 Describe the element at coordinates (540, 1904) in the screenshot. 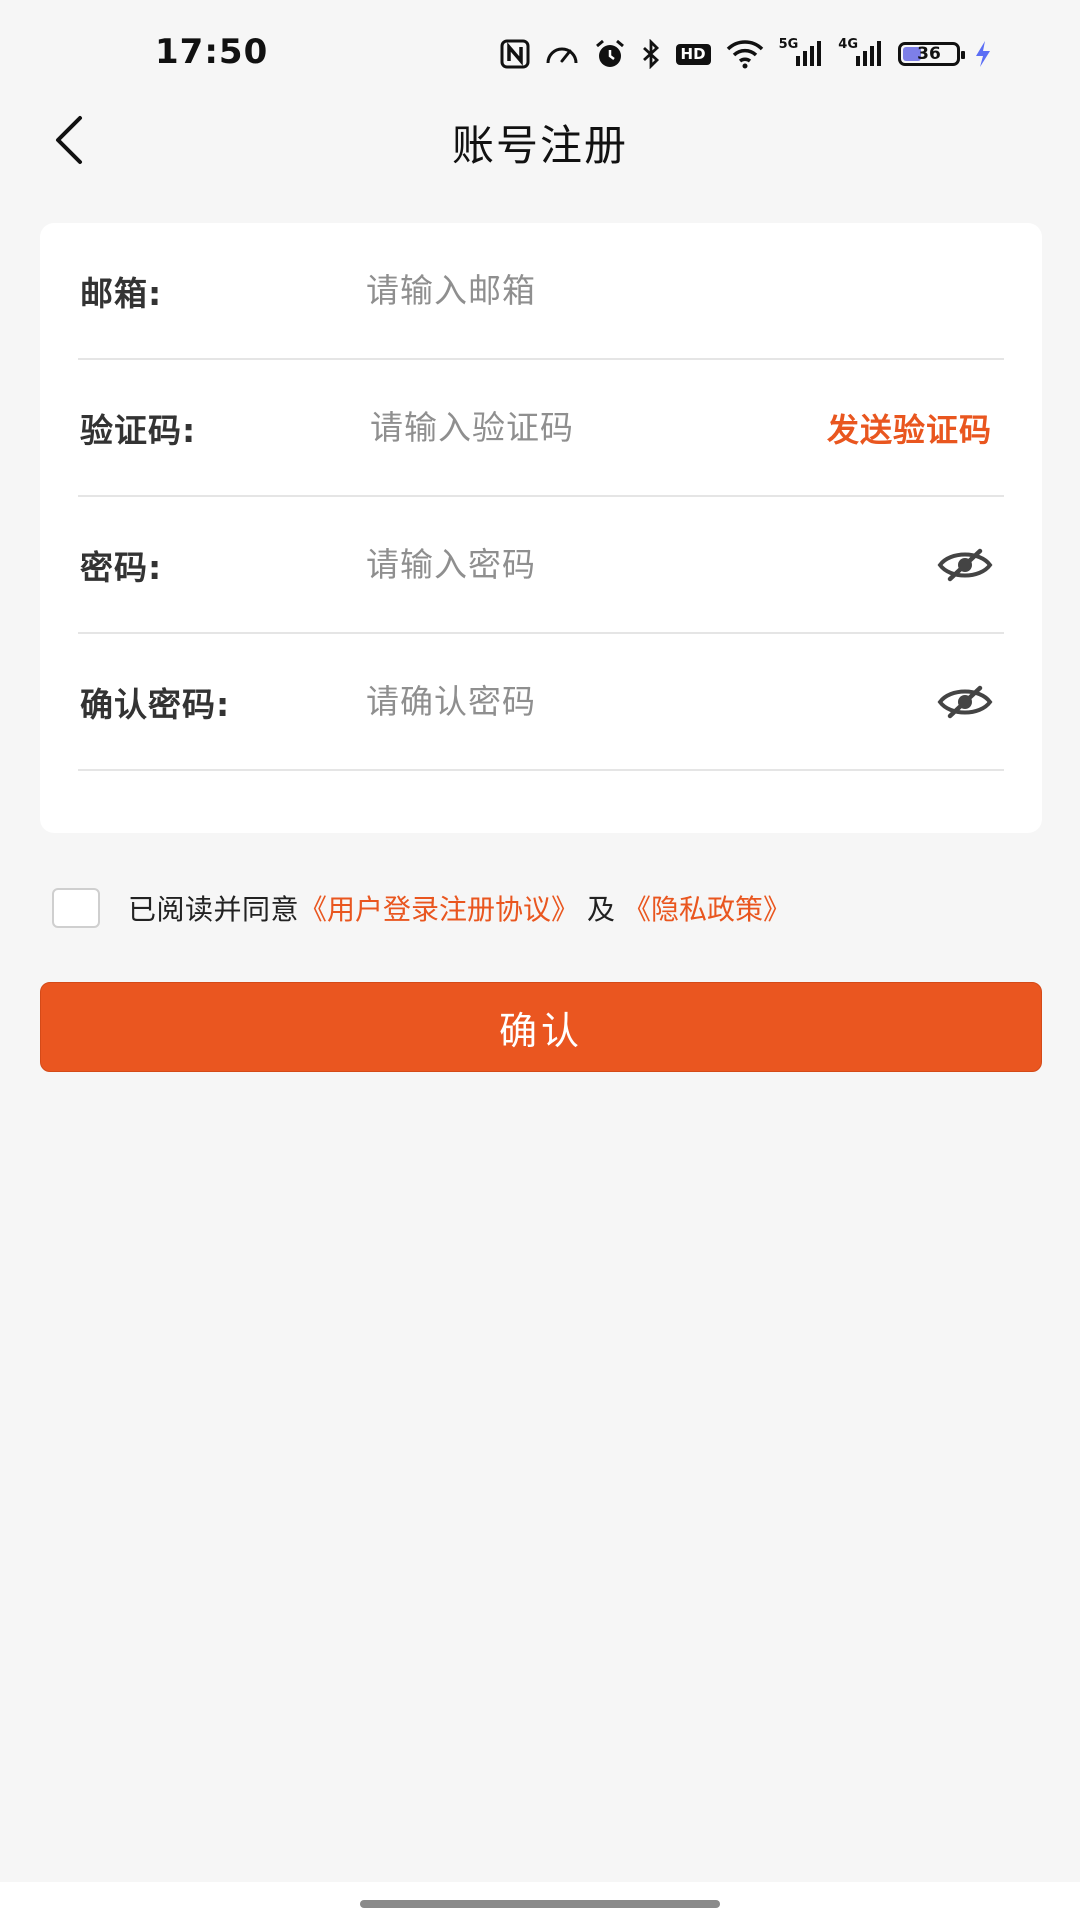

I see `home-indicator` at that location.